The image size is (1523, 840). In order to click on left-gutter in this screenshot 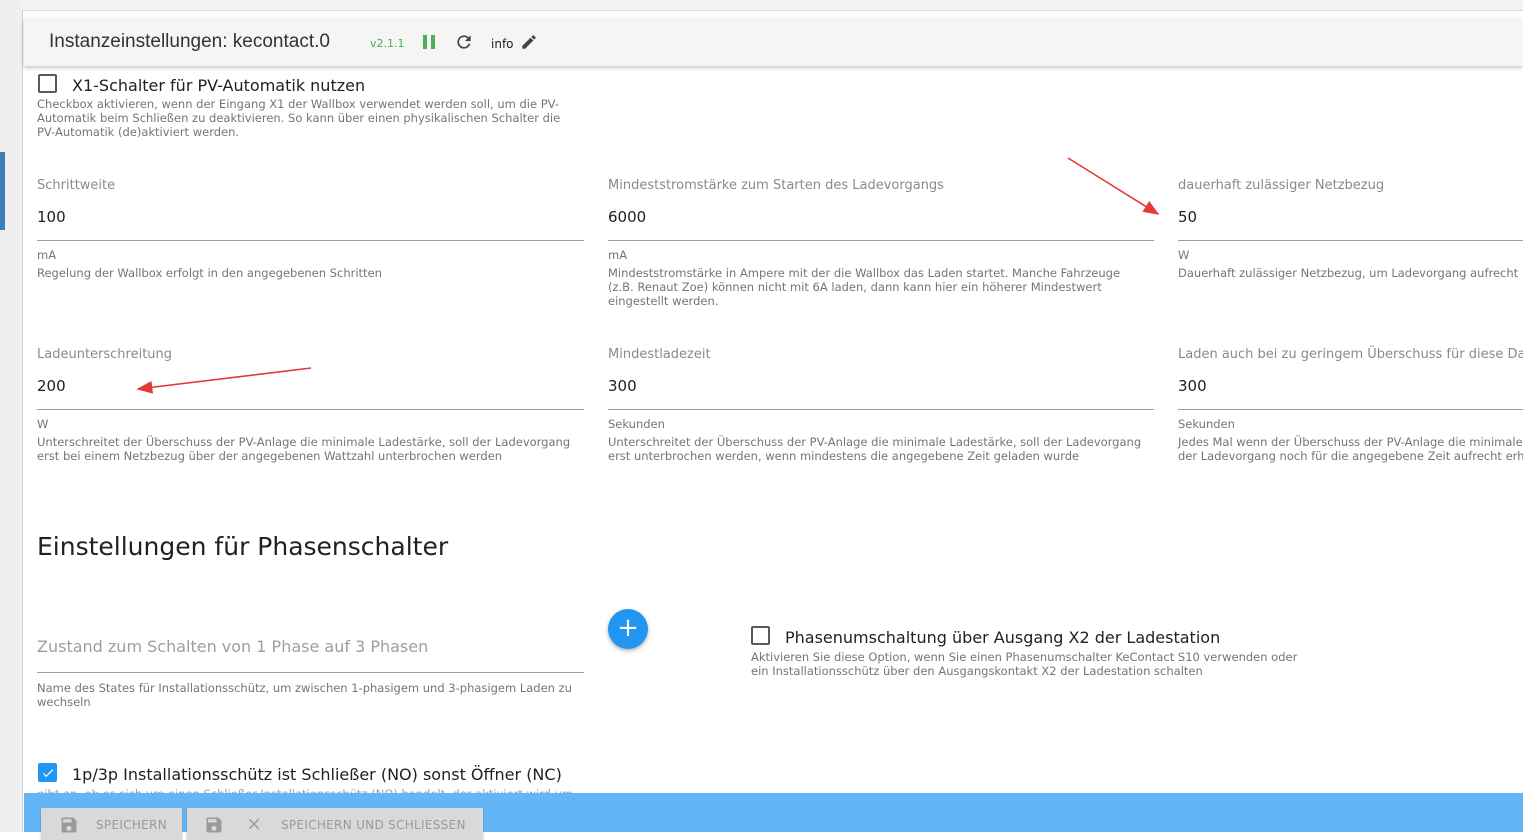, I will do `click(11, 416)`.